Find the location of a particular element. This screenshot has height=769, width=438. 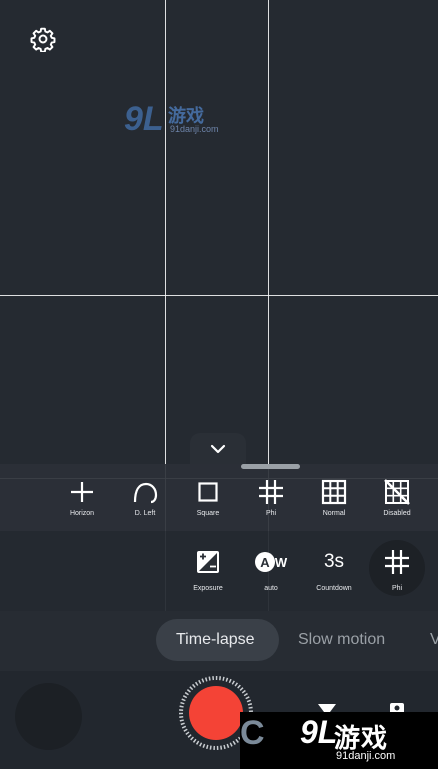

grid-option-label: Square is located at coordinates (208, 513).